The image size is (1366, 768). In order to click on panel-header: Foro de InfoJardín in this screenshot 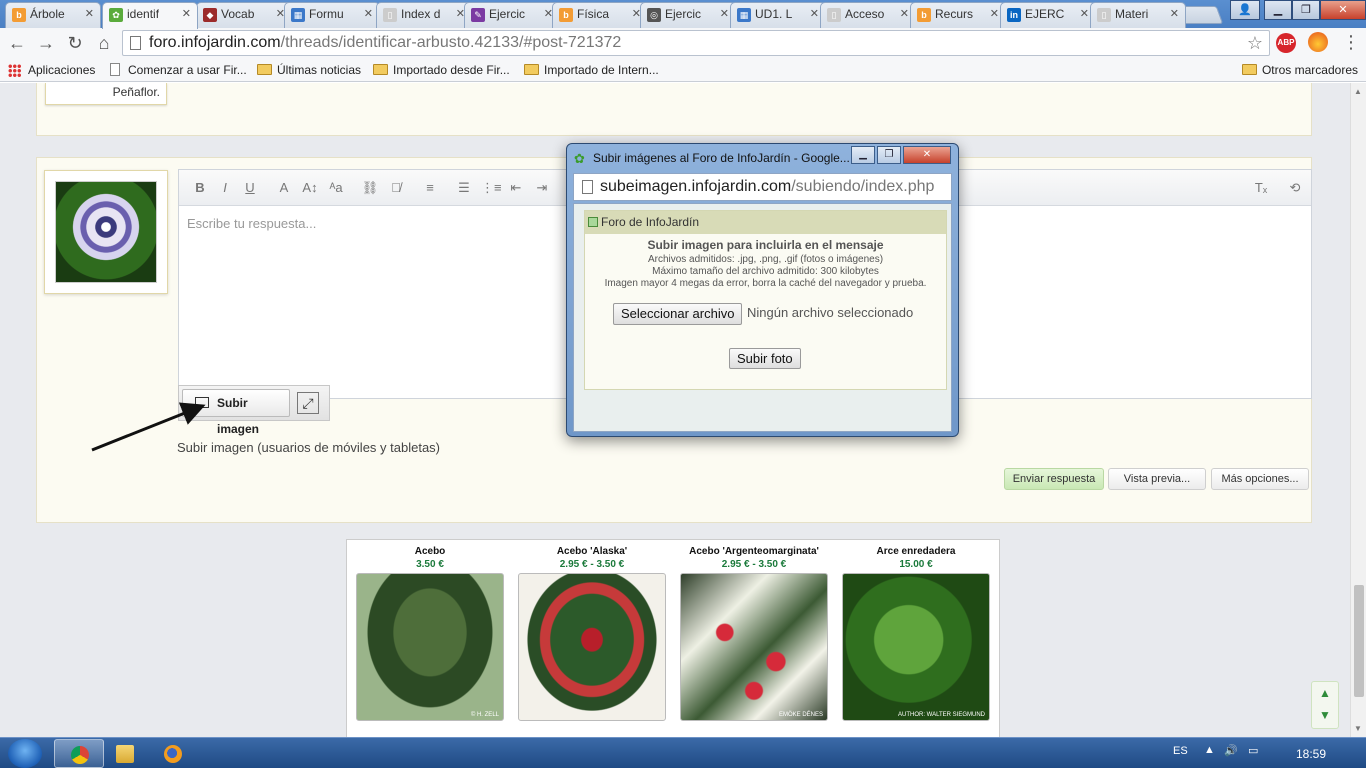, I will do `click(765, 222)`.